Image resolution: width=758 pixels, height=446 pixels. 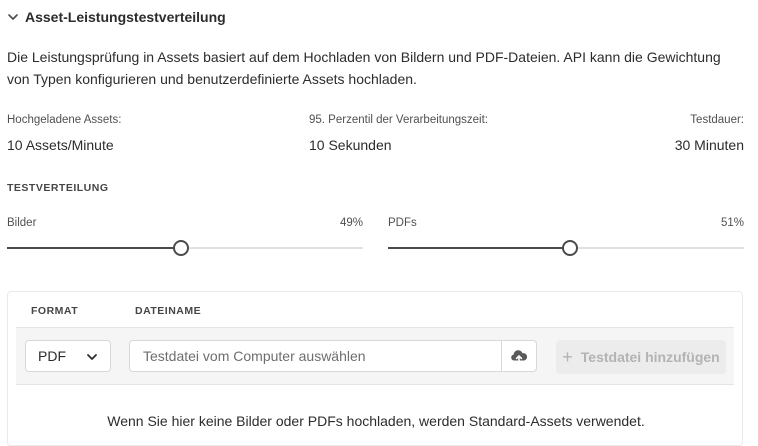 I want to click on add-test-file-button: + Testdatei hinzufügen, so click(x=641, y=357).